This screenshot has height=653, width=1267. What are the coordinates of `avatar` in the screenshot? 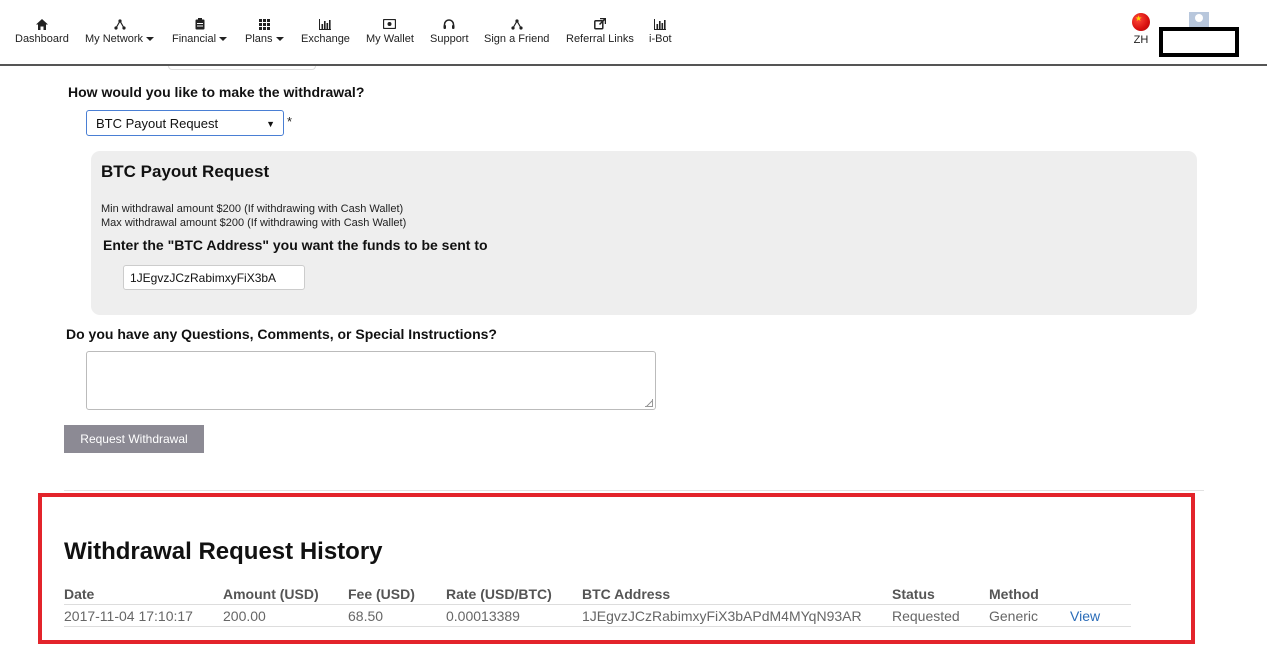 It's located at (1199, 20).